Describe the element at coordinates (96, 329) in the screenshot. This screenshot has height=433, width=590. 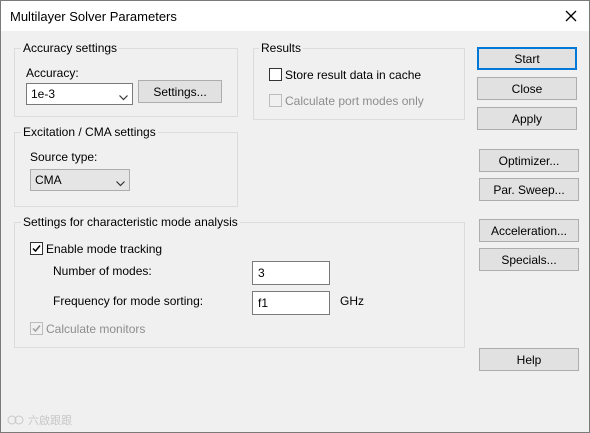
I see `calc-monitors-label: Calculate monitors` at that location.